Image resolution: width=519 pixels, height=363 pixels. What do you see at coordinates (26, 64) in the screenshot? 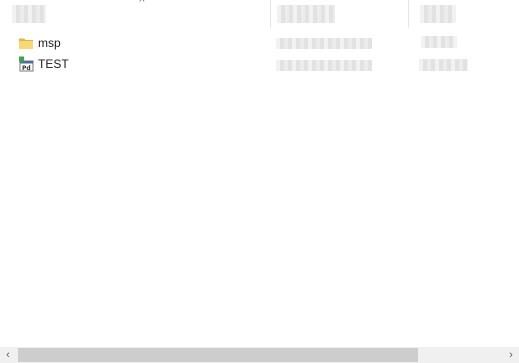
I see `program-shortcut-icon: Pd` at bounding box center [26, 64].